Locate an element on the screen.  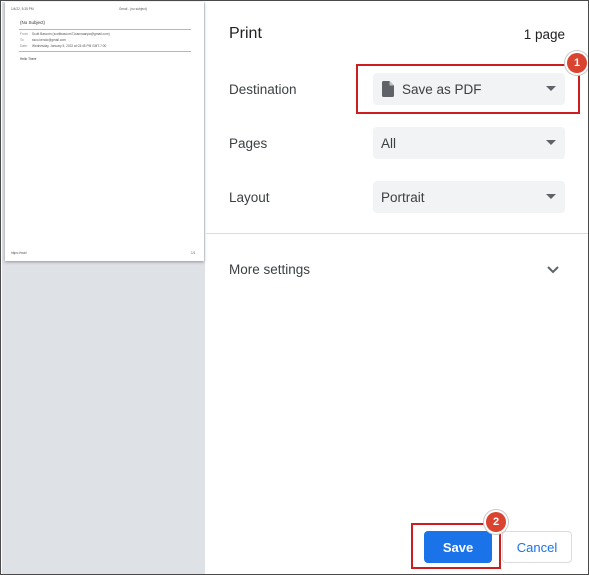
pages-select: All is located at coordinates (469, 143).